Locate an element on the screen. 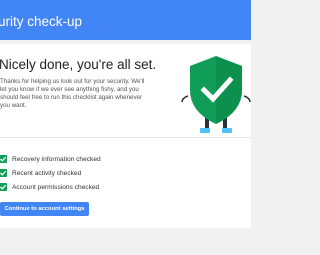 The width and height of the screenshot is (320, 255). page-title: urity check-up is located at coordinates (41, 21).